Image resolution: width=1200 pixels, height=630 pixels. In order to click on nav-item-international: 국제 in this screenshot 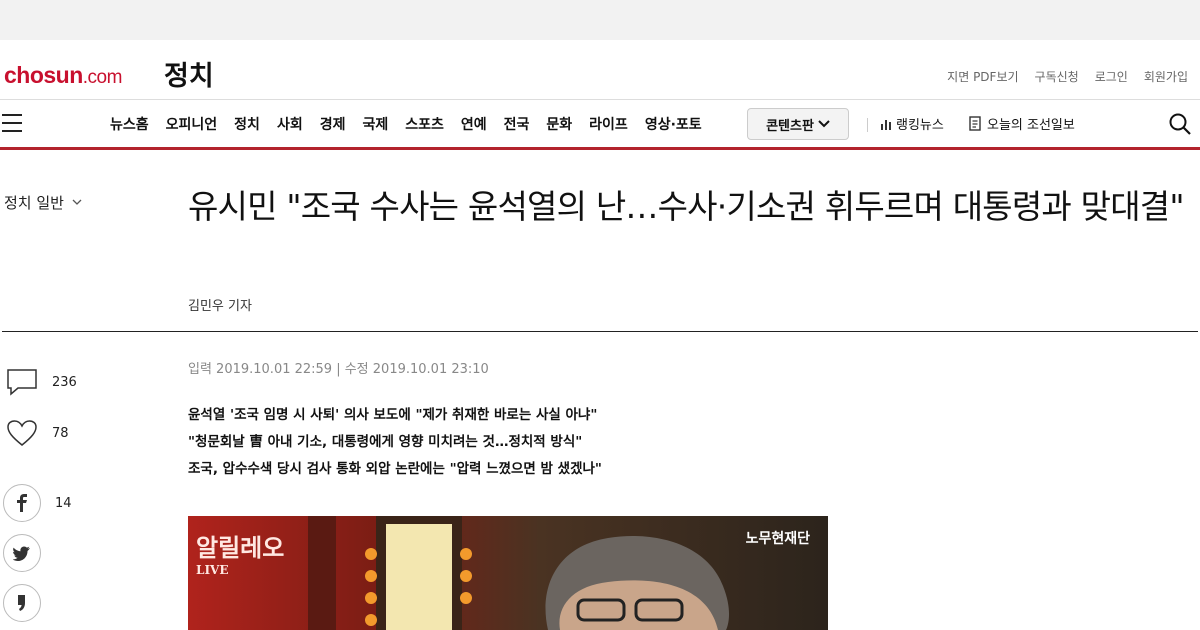, I will do `click(375, 124)`.